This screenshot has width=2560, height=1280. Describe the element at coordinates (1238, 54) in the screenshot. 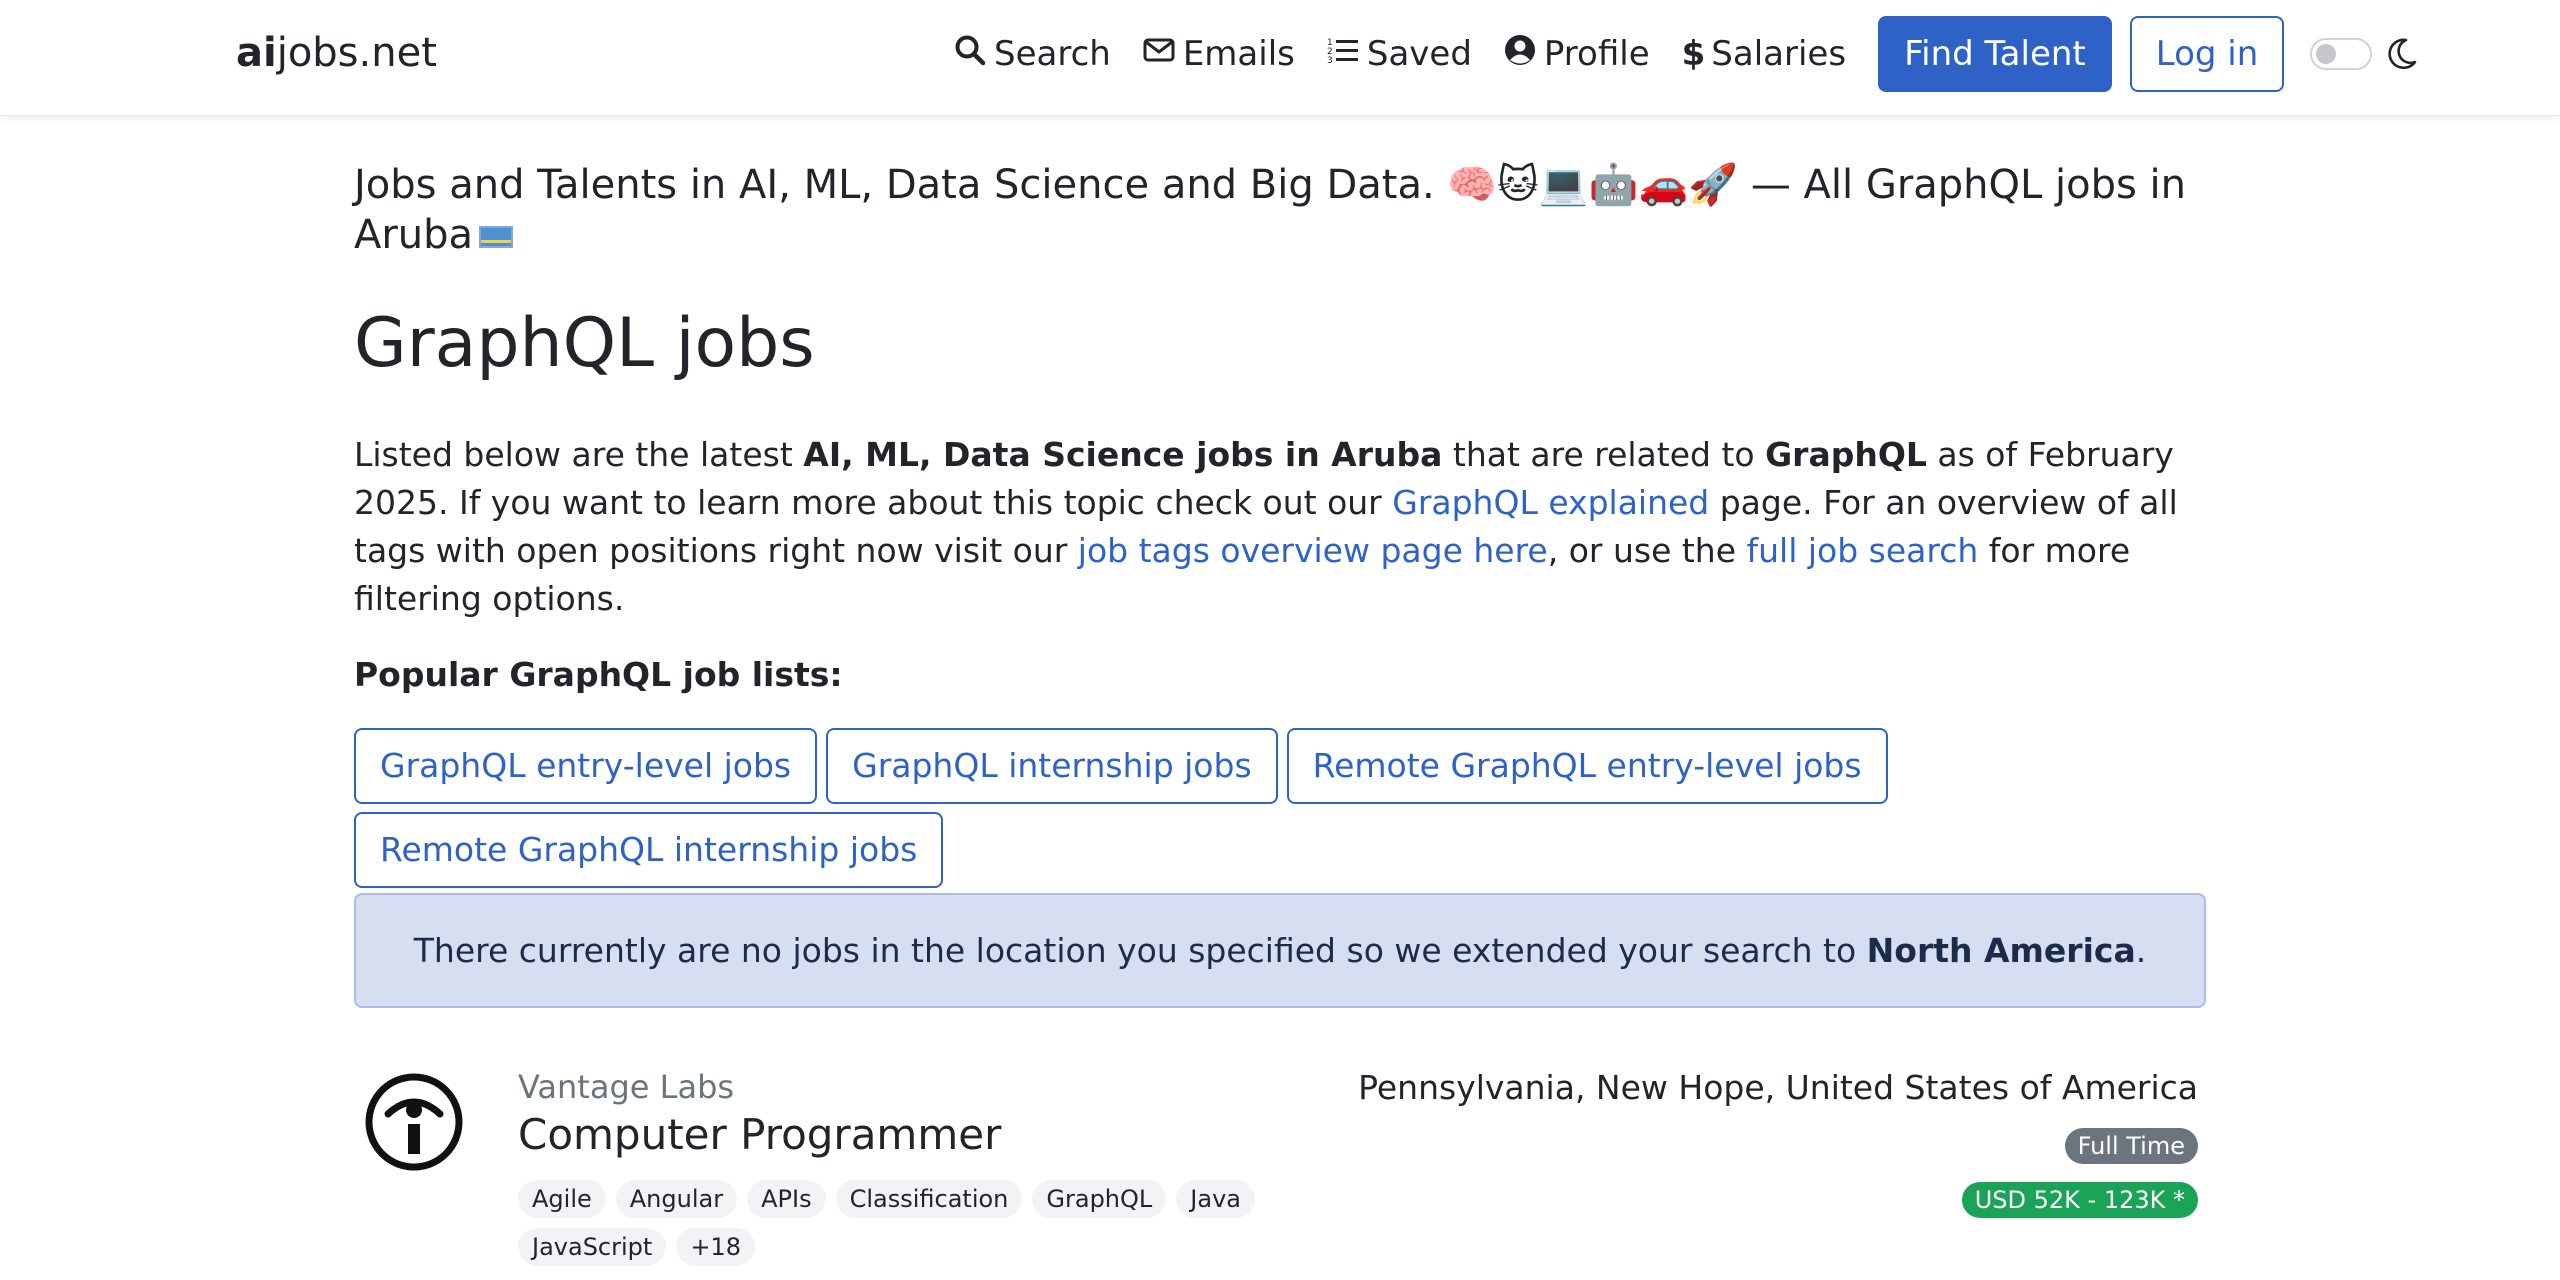

I see `nav-emails-label: Emails` at that location.